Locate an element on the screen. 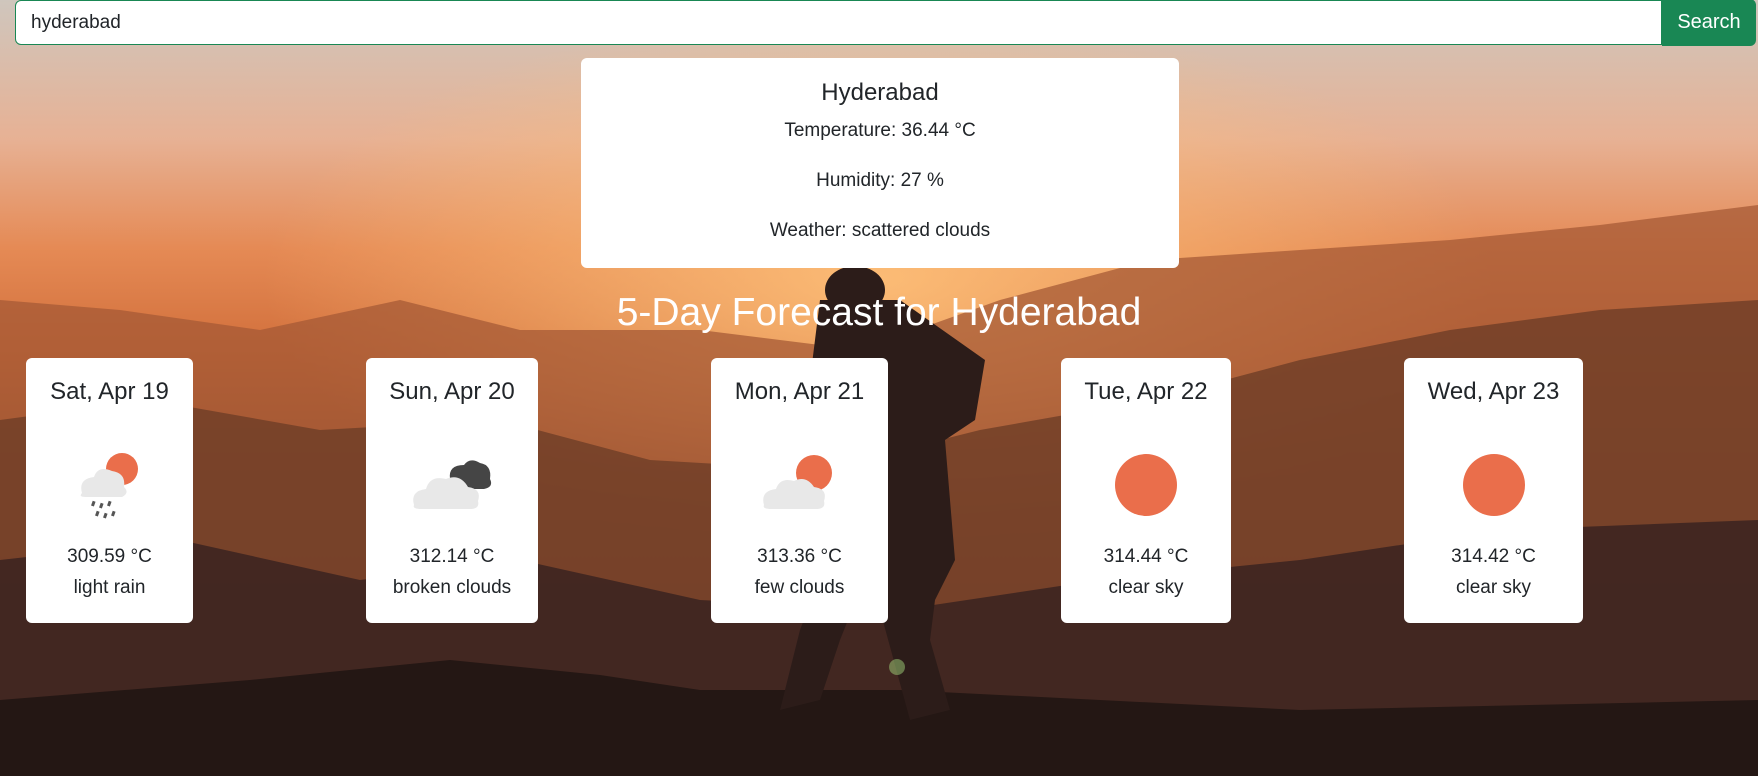  forecast-card: Mon, Apr 21 313.36 °C few clouds is located at coordinates (799, 490).